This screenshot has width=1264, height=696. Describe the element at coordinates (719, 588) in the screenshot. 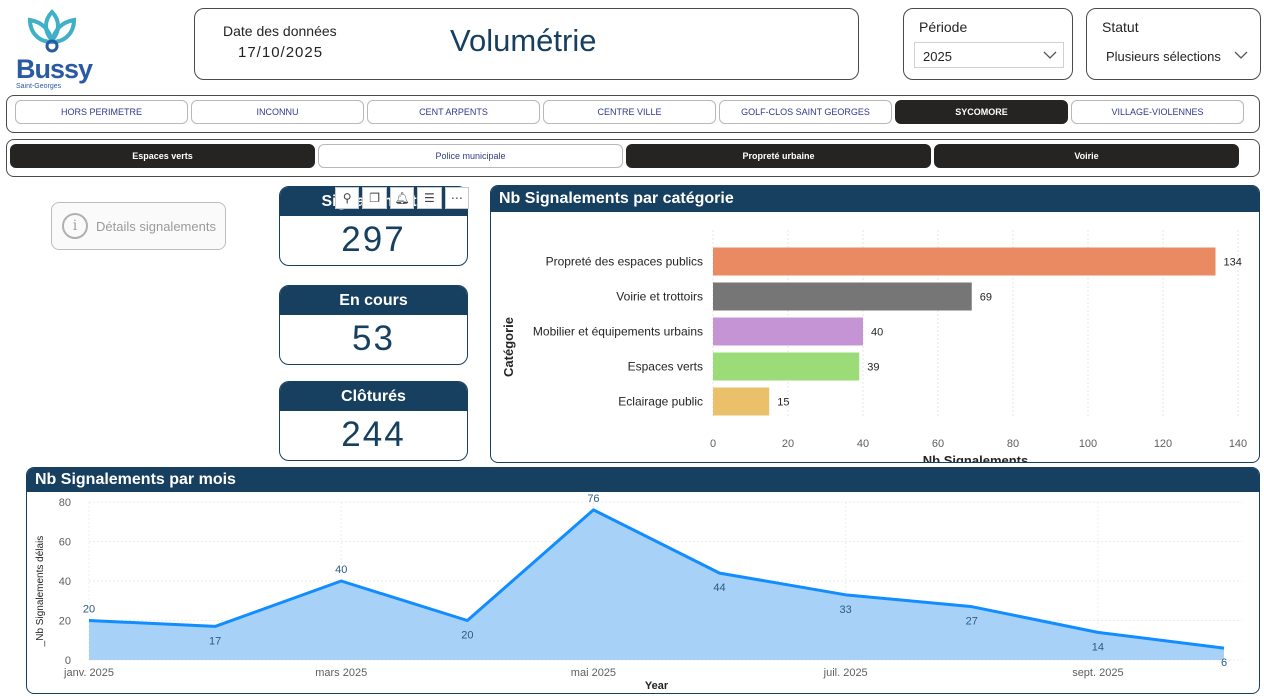

I see `data-label: 44` at that location.